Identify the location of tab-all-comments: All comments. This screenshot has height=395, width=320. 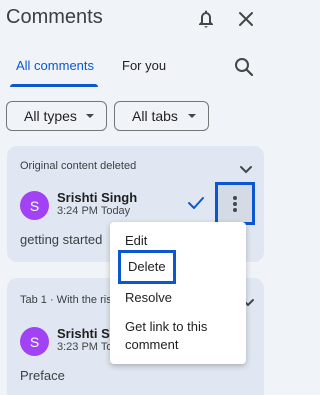
(55, 65).